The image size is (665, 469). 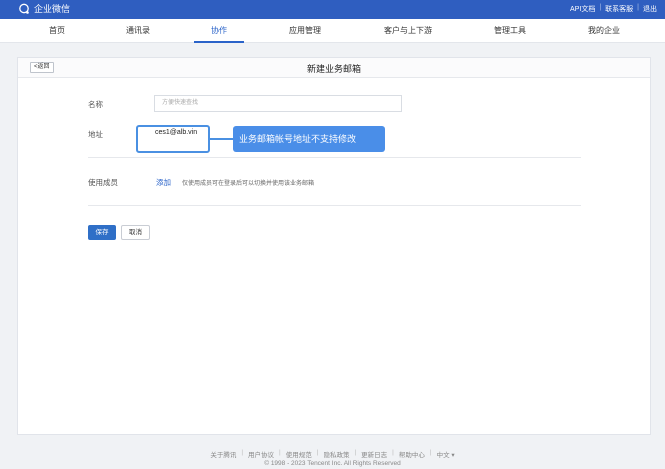 What do you see at coordinates (223, 454) in the screenshot?
I see `footer-link-about: 关于腾讯` at bounding box center [223, 454].